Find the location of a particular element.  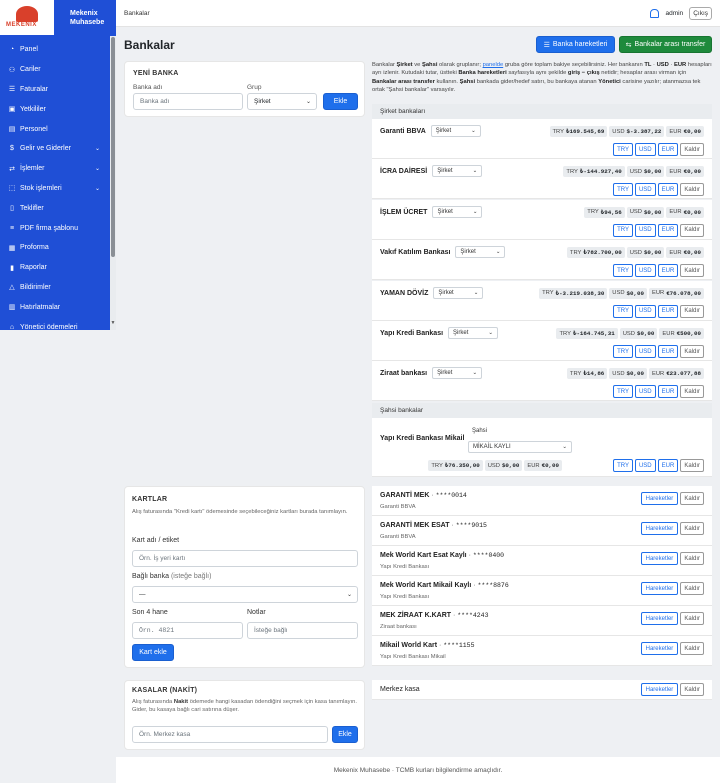

sidebar-item: $ Gelir ve Giderler ⌄ is located at coordinates (58, 149).